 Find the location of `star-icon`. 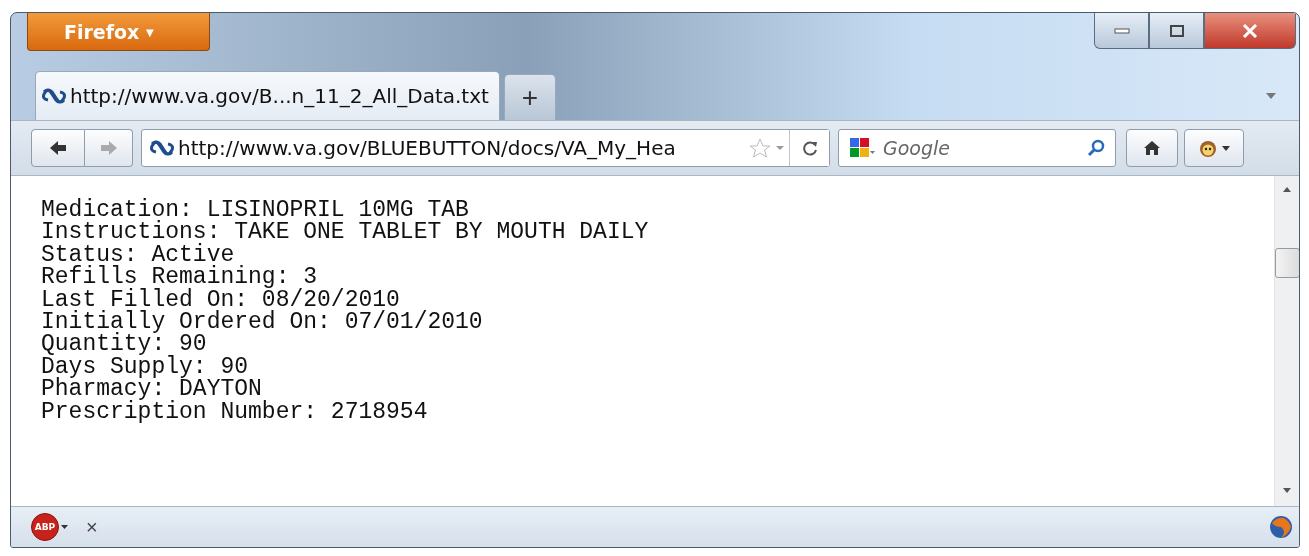

star-icon is located at coordinates (760, 148).